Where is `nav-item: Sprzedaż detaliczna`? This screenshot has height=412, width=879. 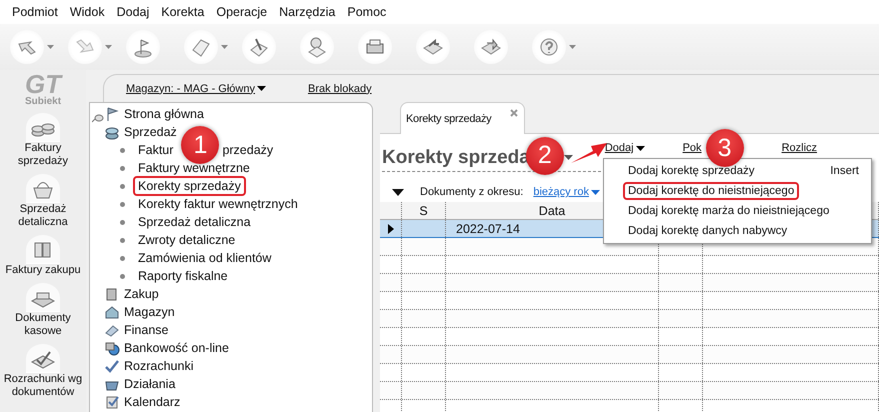
nav-item: Sprzedaż detaliczna is located at coordinates (43, 216).